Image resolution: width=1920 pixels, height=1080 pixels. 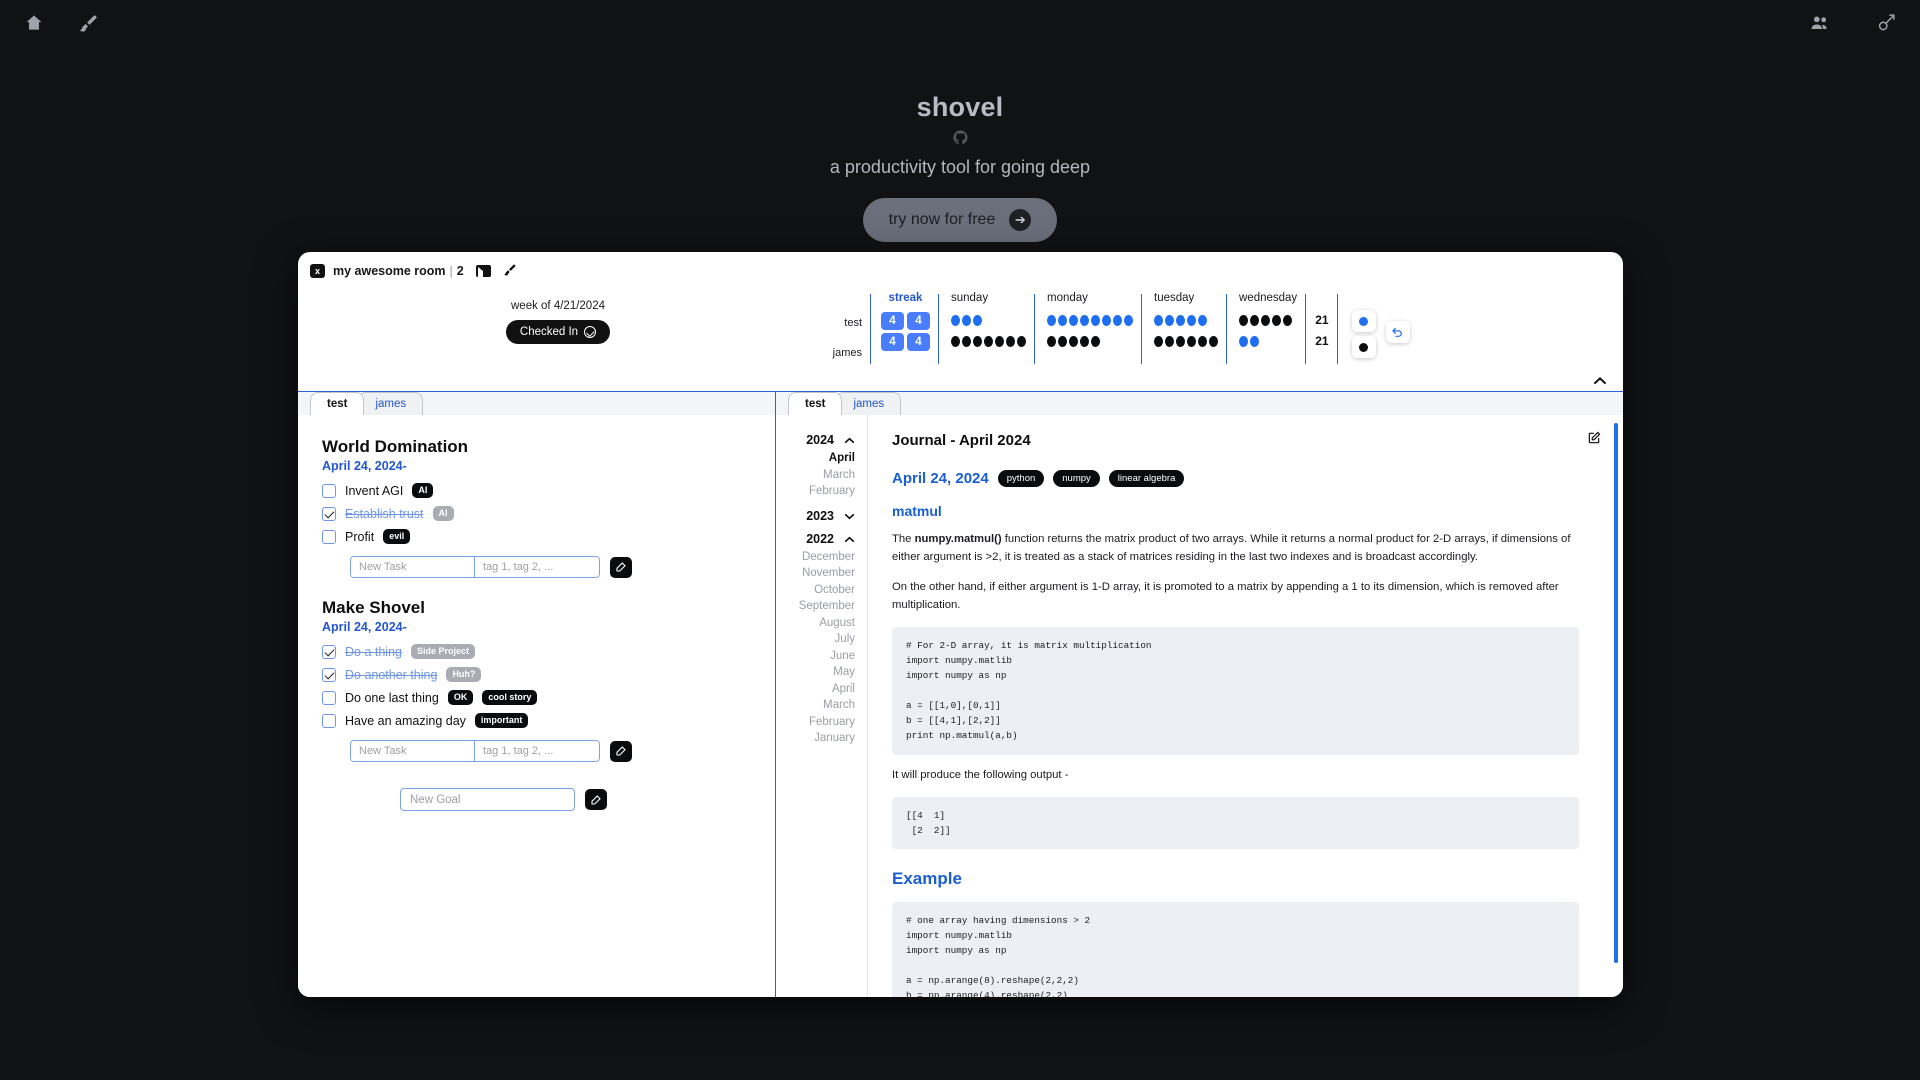 What do you see at coordinates (391, 403) in the screenshot?
I see `tab-james: james` at bounding box center [391, 403].